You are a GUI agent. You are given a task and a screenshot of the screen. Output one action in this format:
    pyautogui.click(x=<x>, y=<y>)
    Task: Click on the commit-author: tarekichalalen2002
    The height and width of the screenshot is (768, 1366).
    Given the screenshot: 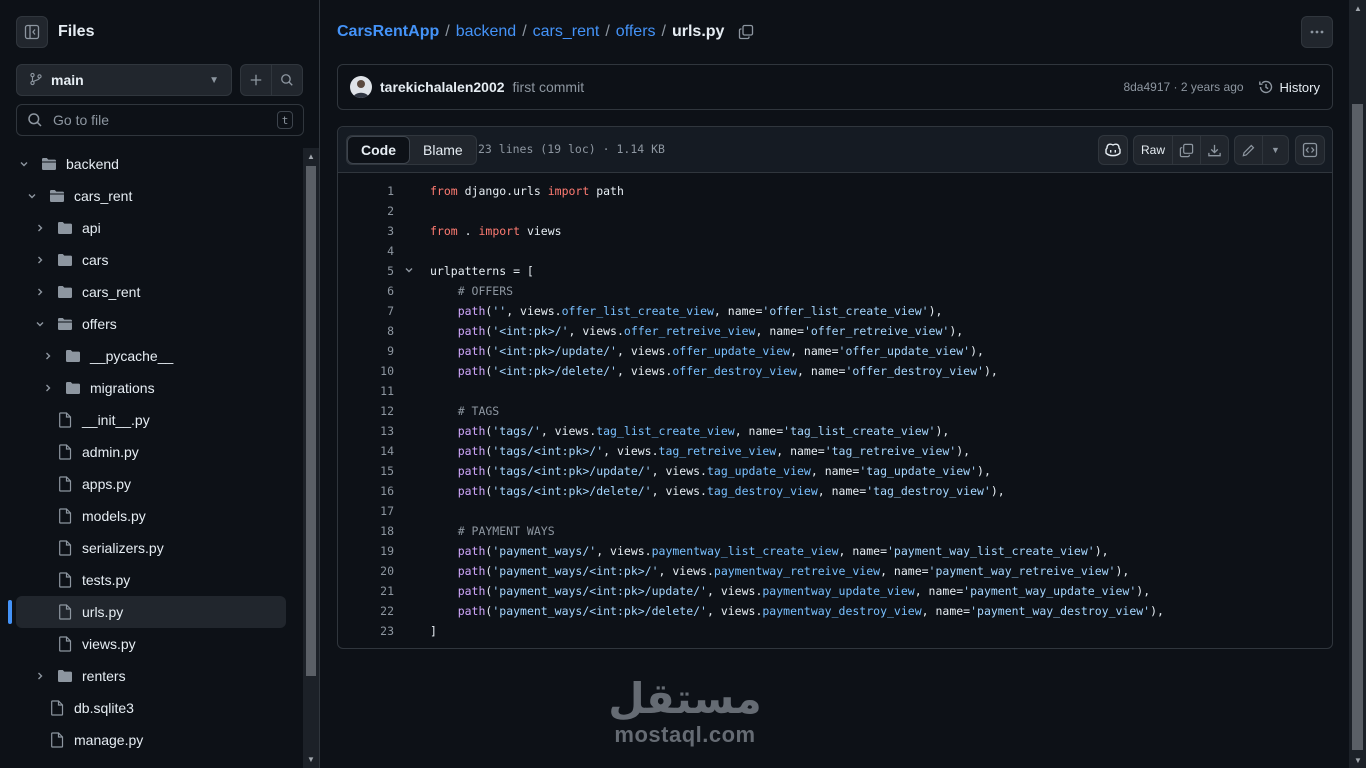 What is the action you would take?
    pyautogui.click(x=442, y=87)
    